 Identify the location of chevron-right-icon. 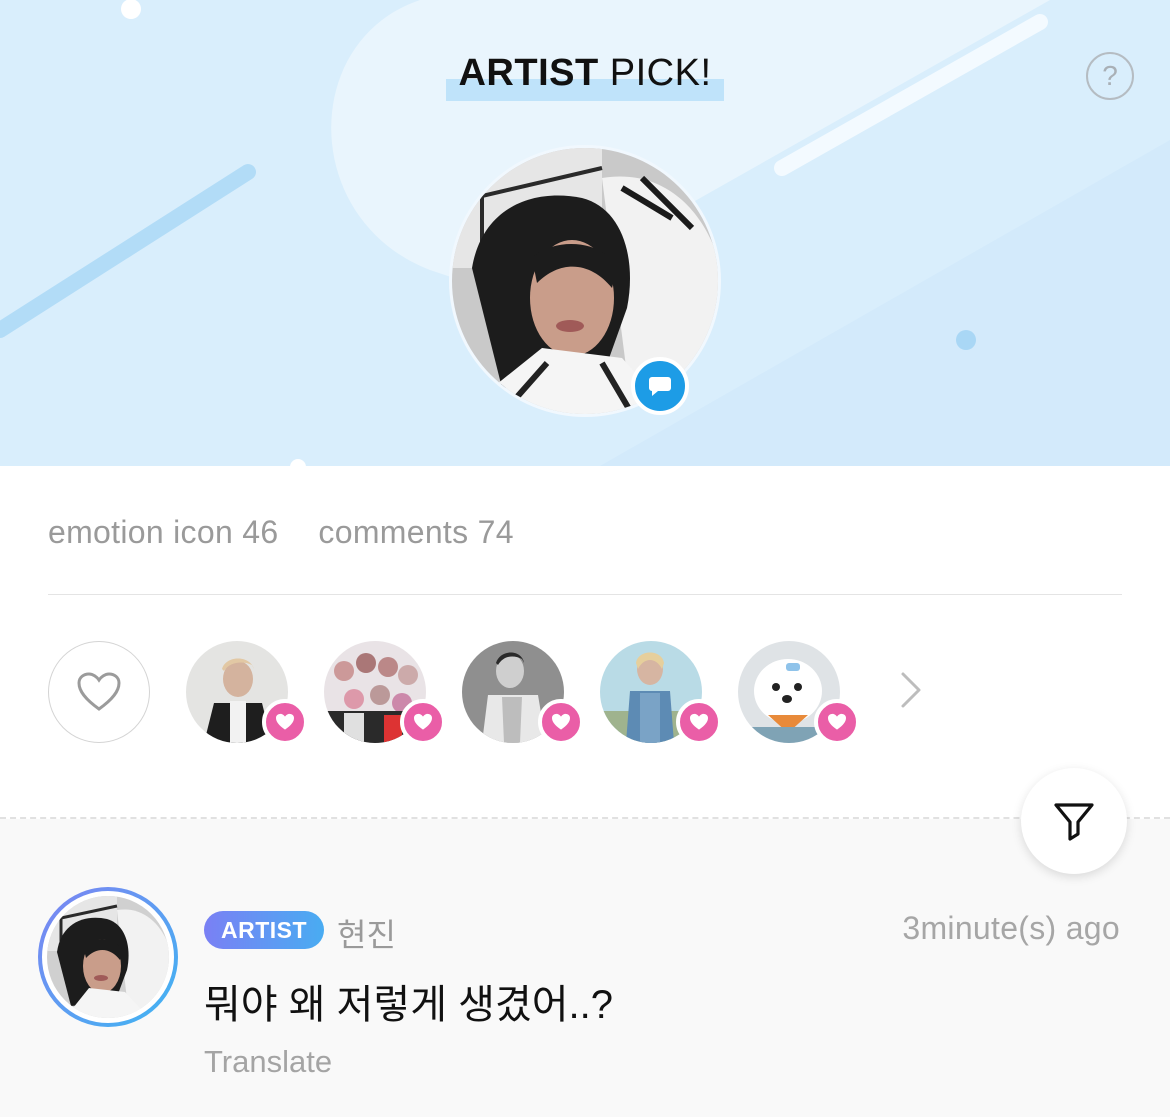
(911, 690).